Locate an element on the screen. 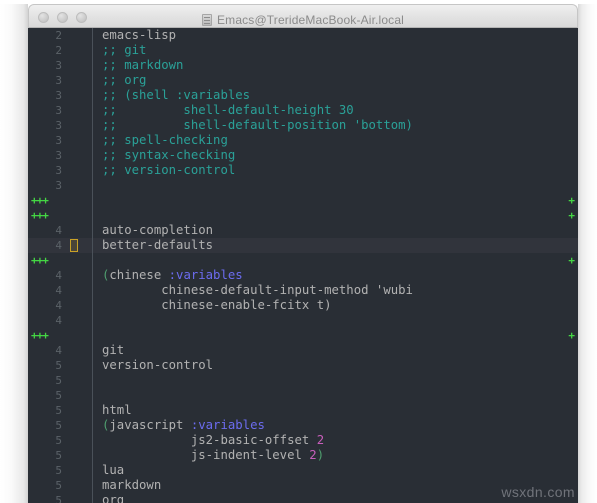 This screenshot has height=503, width=597. document-icon is located at coordinates (207, 20).